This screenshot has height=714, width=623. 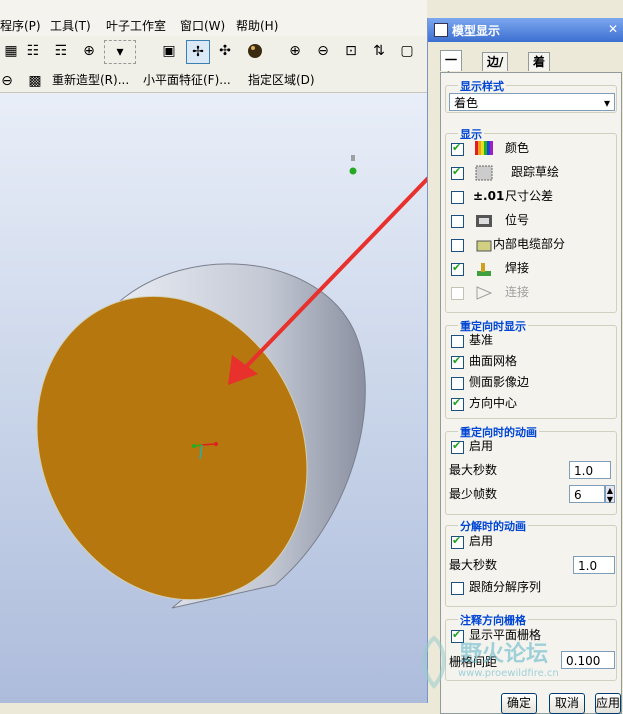 I want to click on trace-sketch-checkbox, so click(x=457, y=172).